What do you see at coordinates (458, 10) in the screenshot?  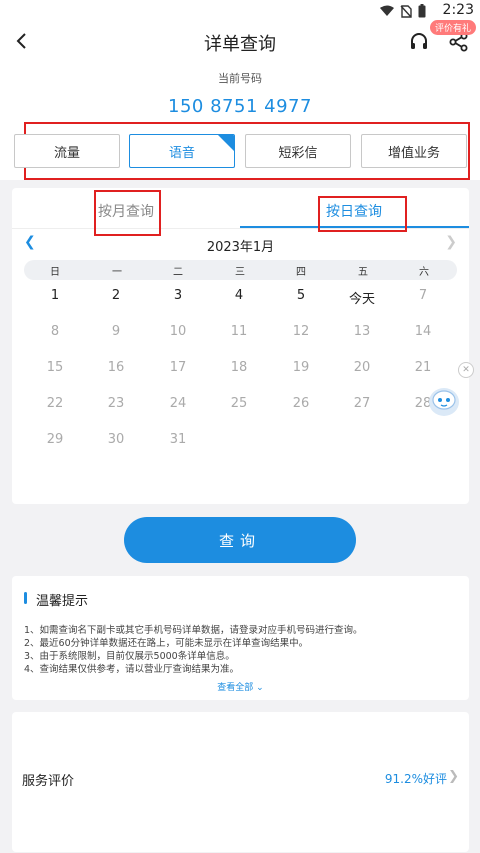 I see `status-time: 2:23` at bounding box center [458, 10].